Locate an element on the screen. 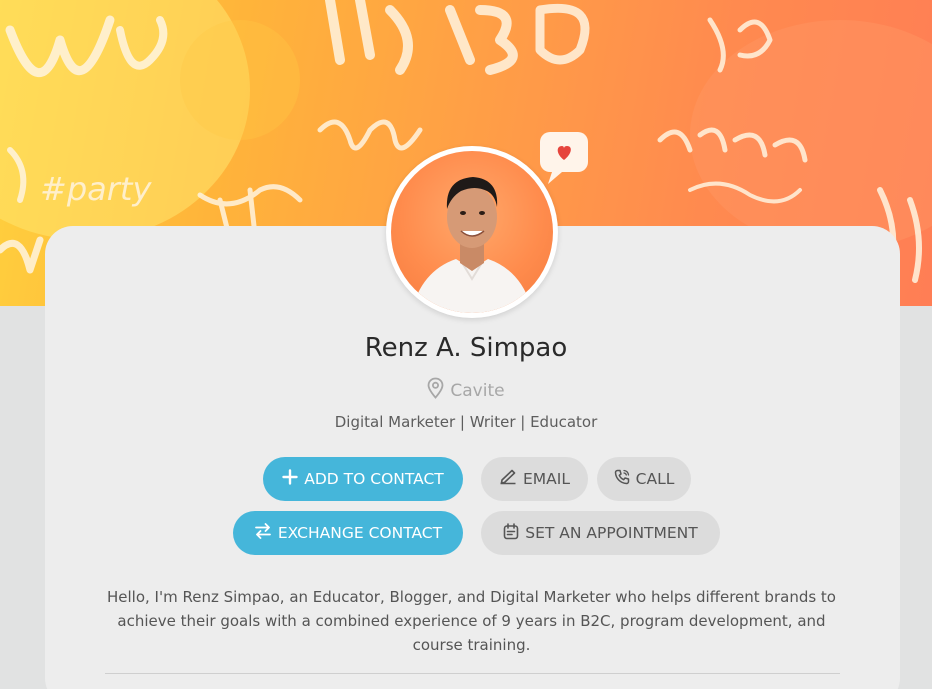 The image size is (932, 689). location-text: Cavite is located at coordinates (477, 390).